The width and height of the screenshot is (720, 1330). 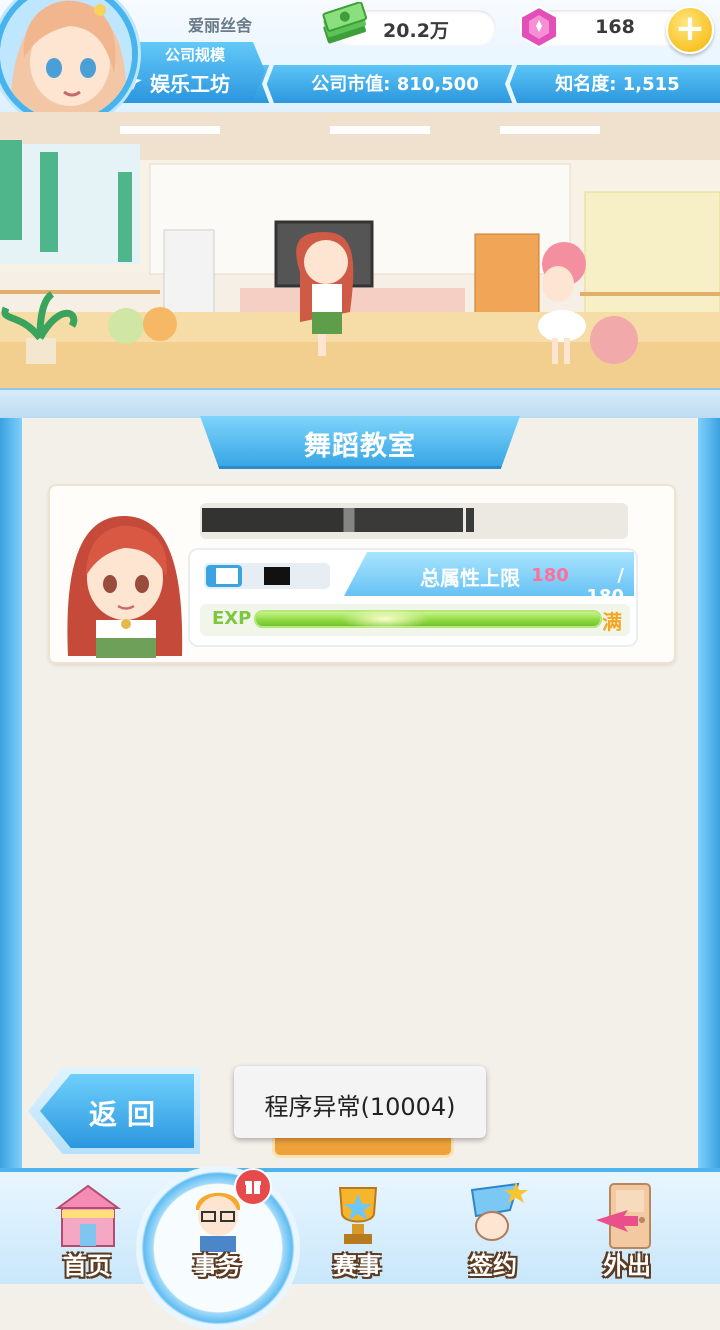 I want to click on contract-hand-icon, so click(x=499, y=1211).